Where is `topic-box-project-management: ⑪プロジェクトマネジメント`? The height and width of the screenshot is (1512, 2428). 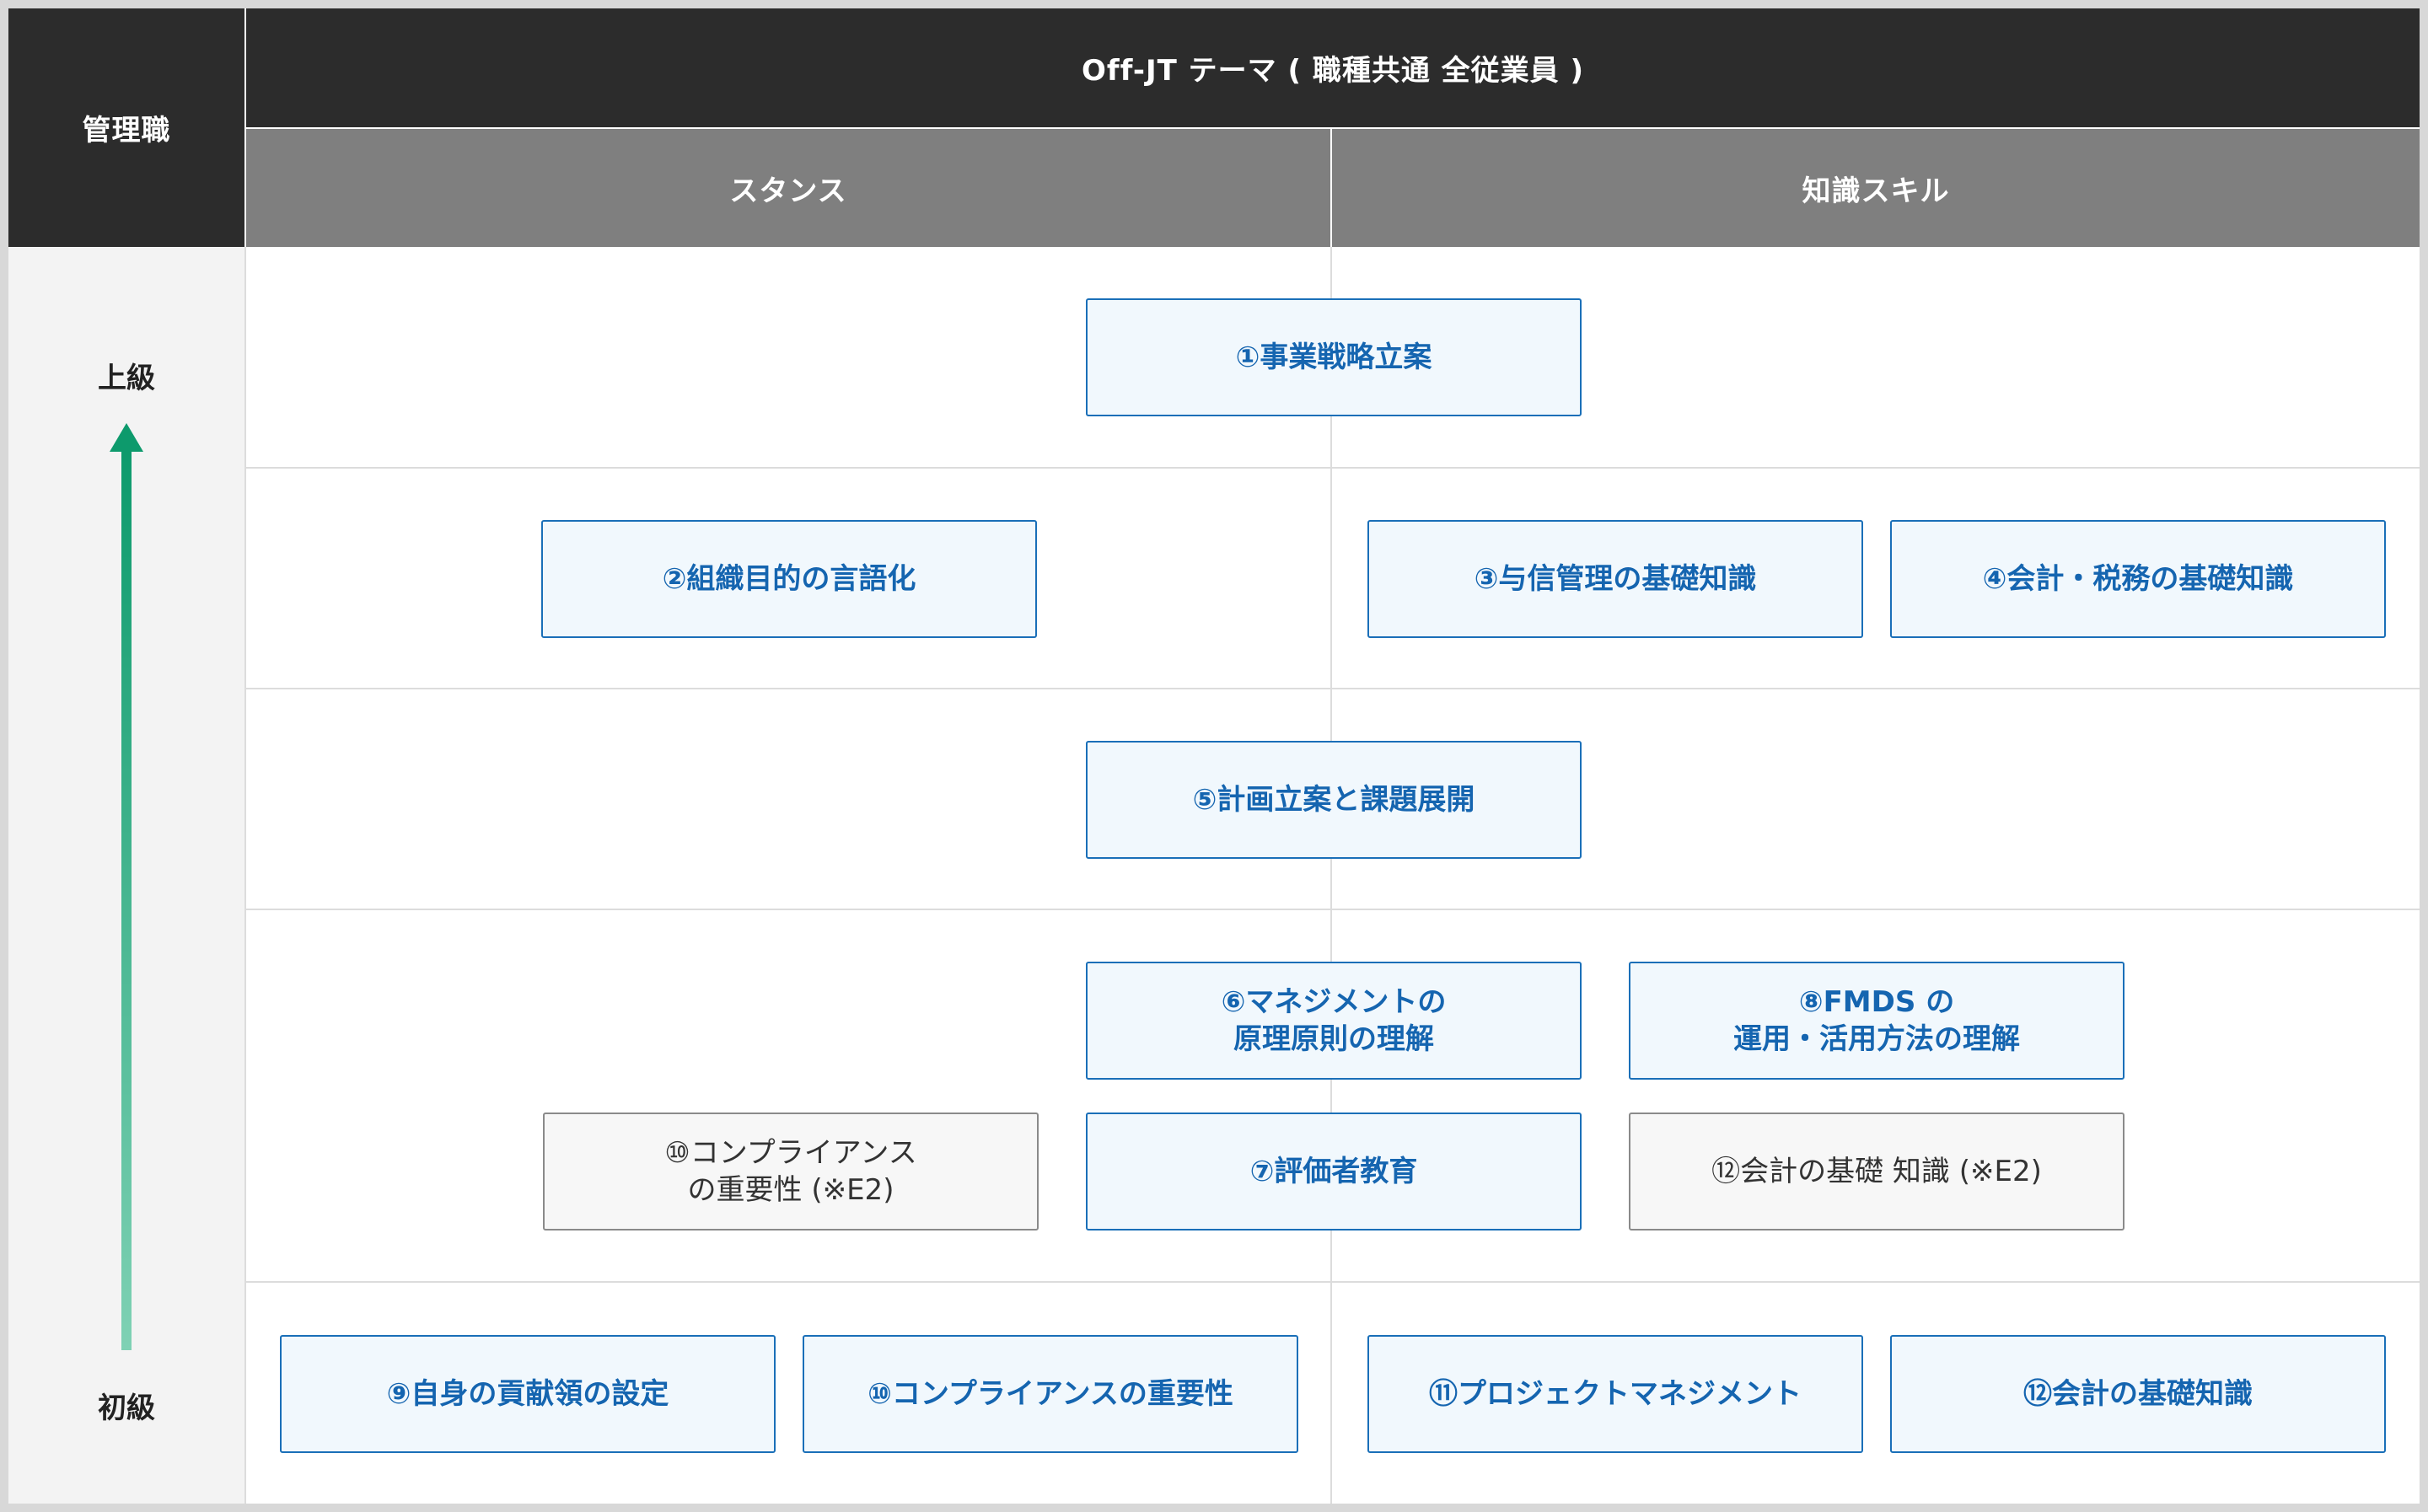
topic-box-project-management: ⑪プロジェクトマネジメント is located at coordinates (1615, 1394).